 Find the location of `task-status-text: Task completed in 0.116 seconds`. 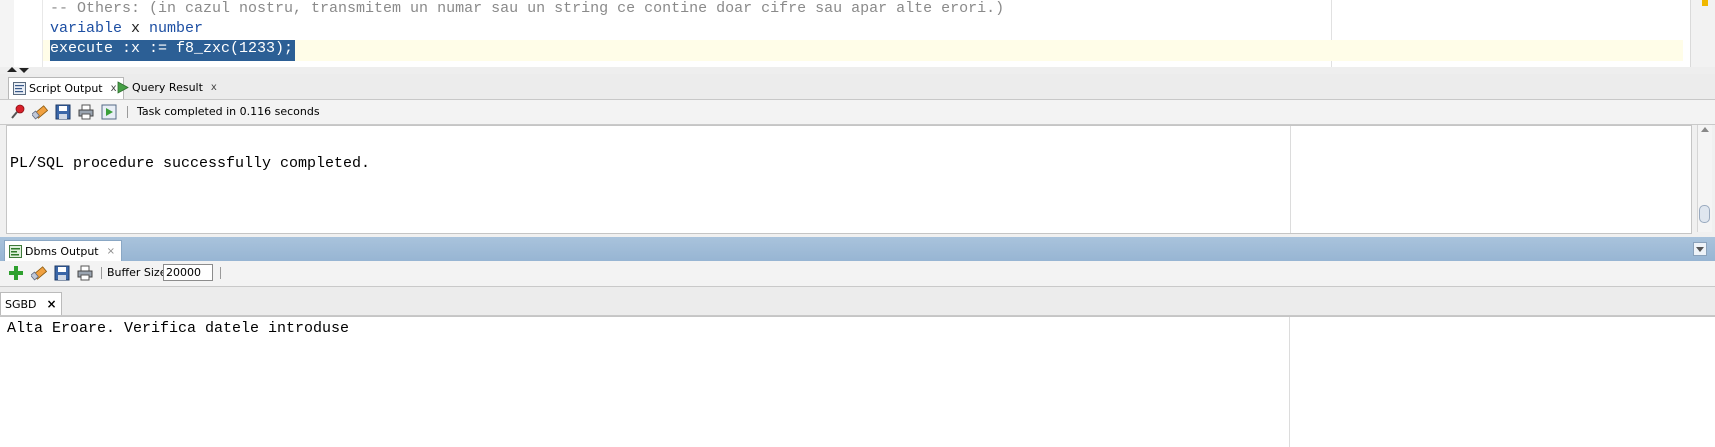

task-status-text: Task completed in 0.116 seconds is located at coordinates (228, 111).